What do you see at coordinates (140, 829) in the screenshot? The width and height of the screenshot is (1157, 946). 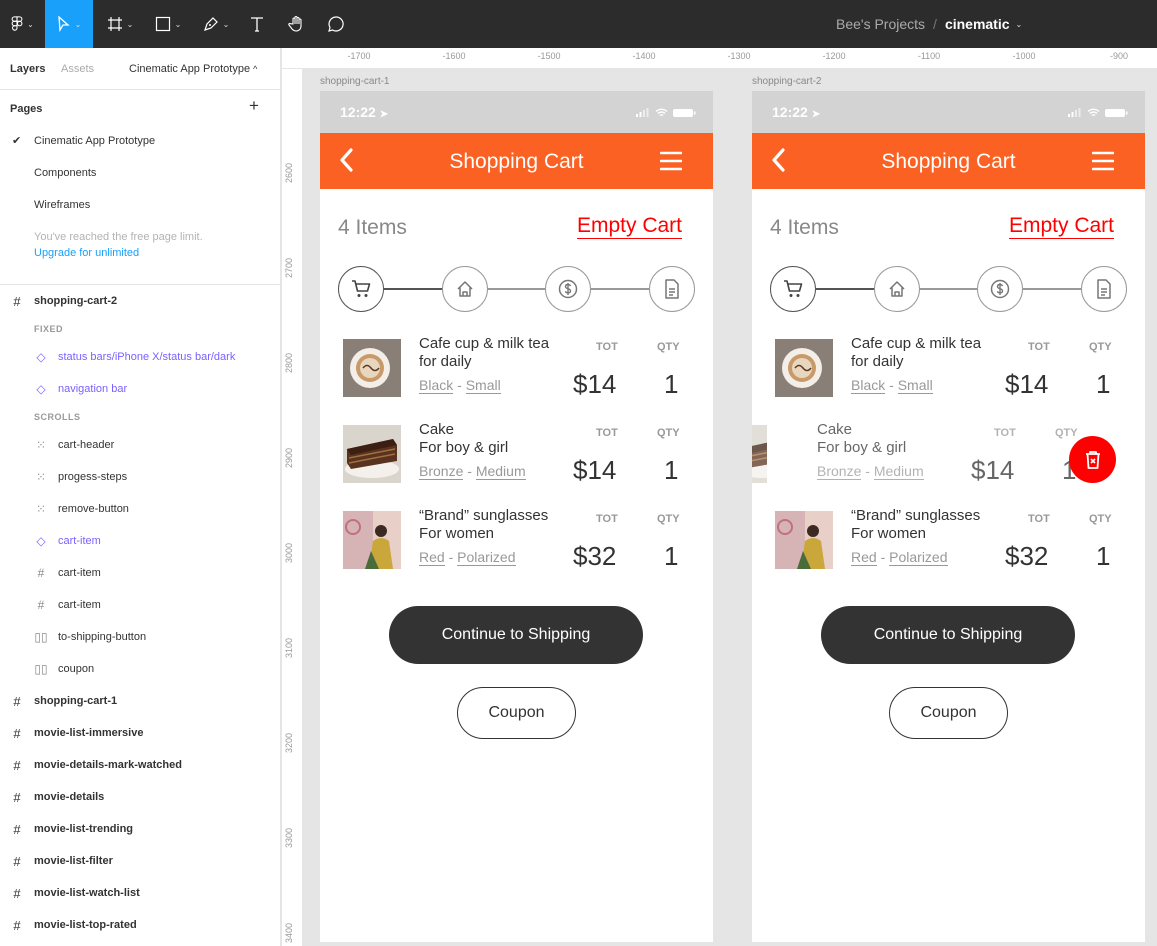 I see `layer-movie-list-trending: # movie-list-trending` at bounding box center [140, 829].